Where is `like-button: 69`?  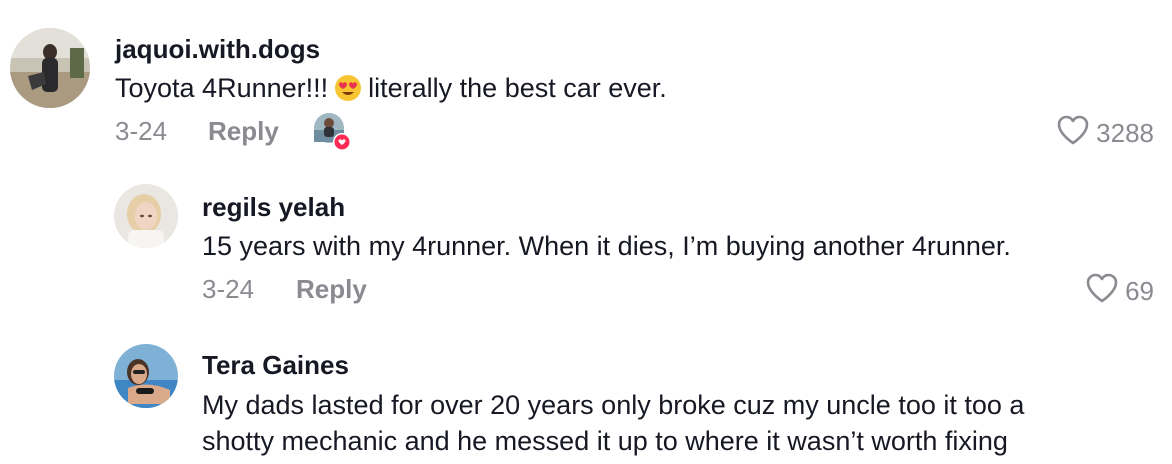
like-button: 69 is located at coordinates (1119, 290).